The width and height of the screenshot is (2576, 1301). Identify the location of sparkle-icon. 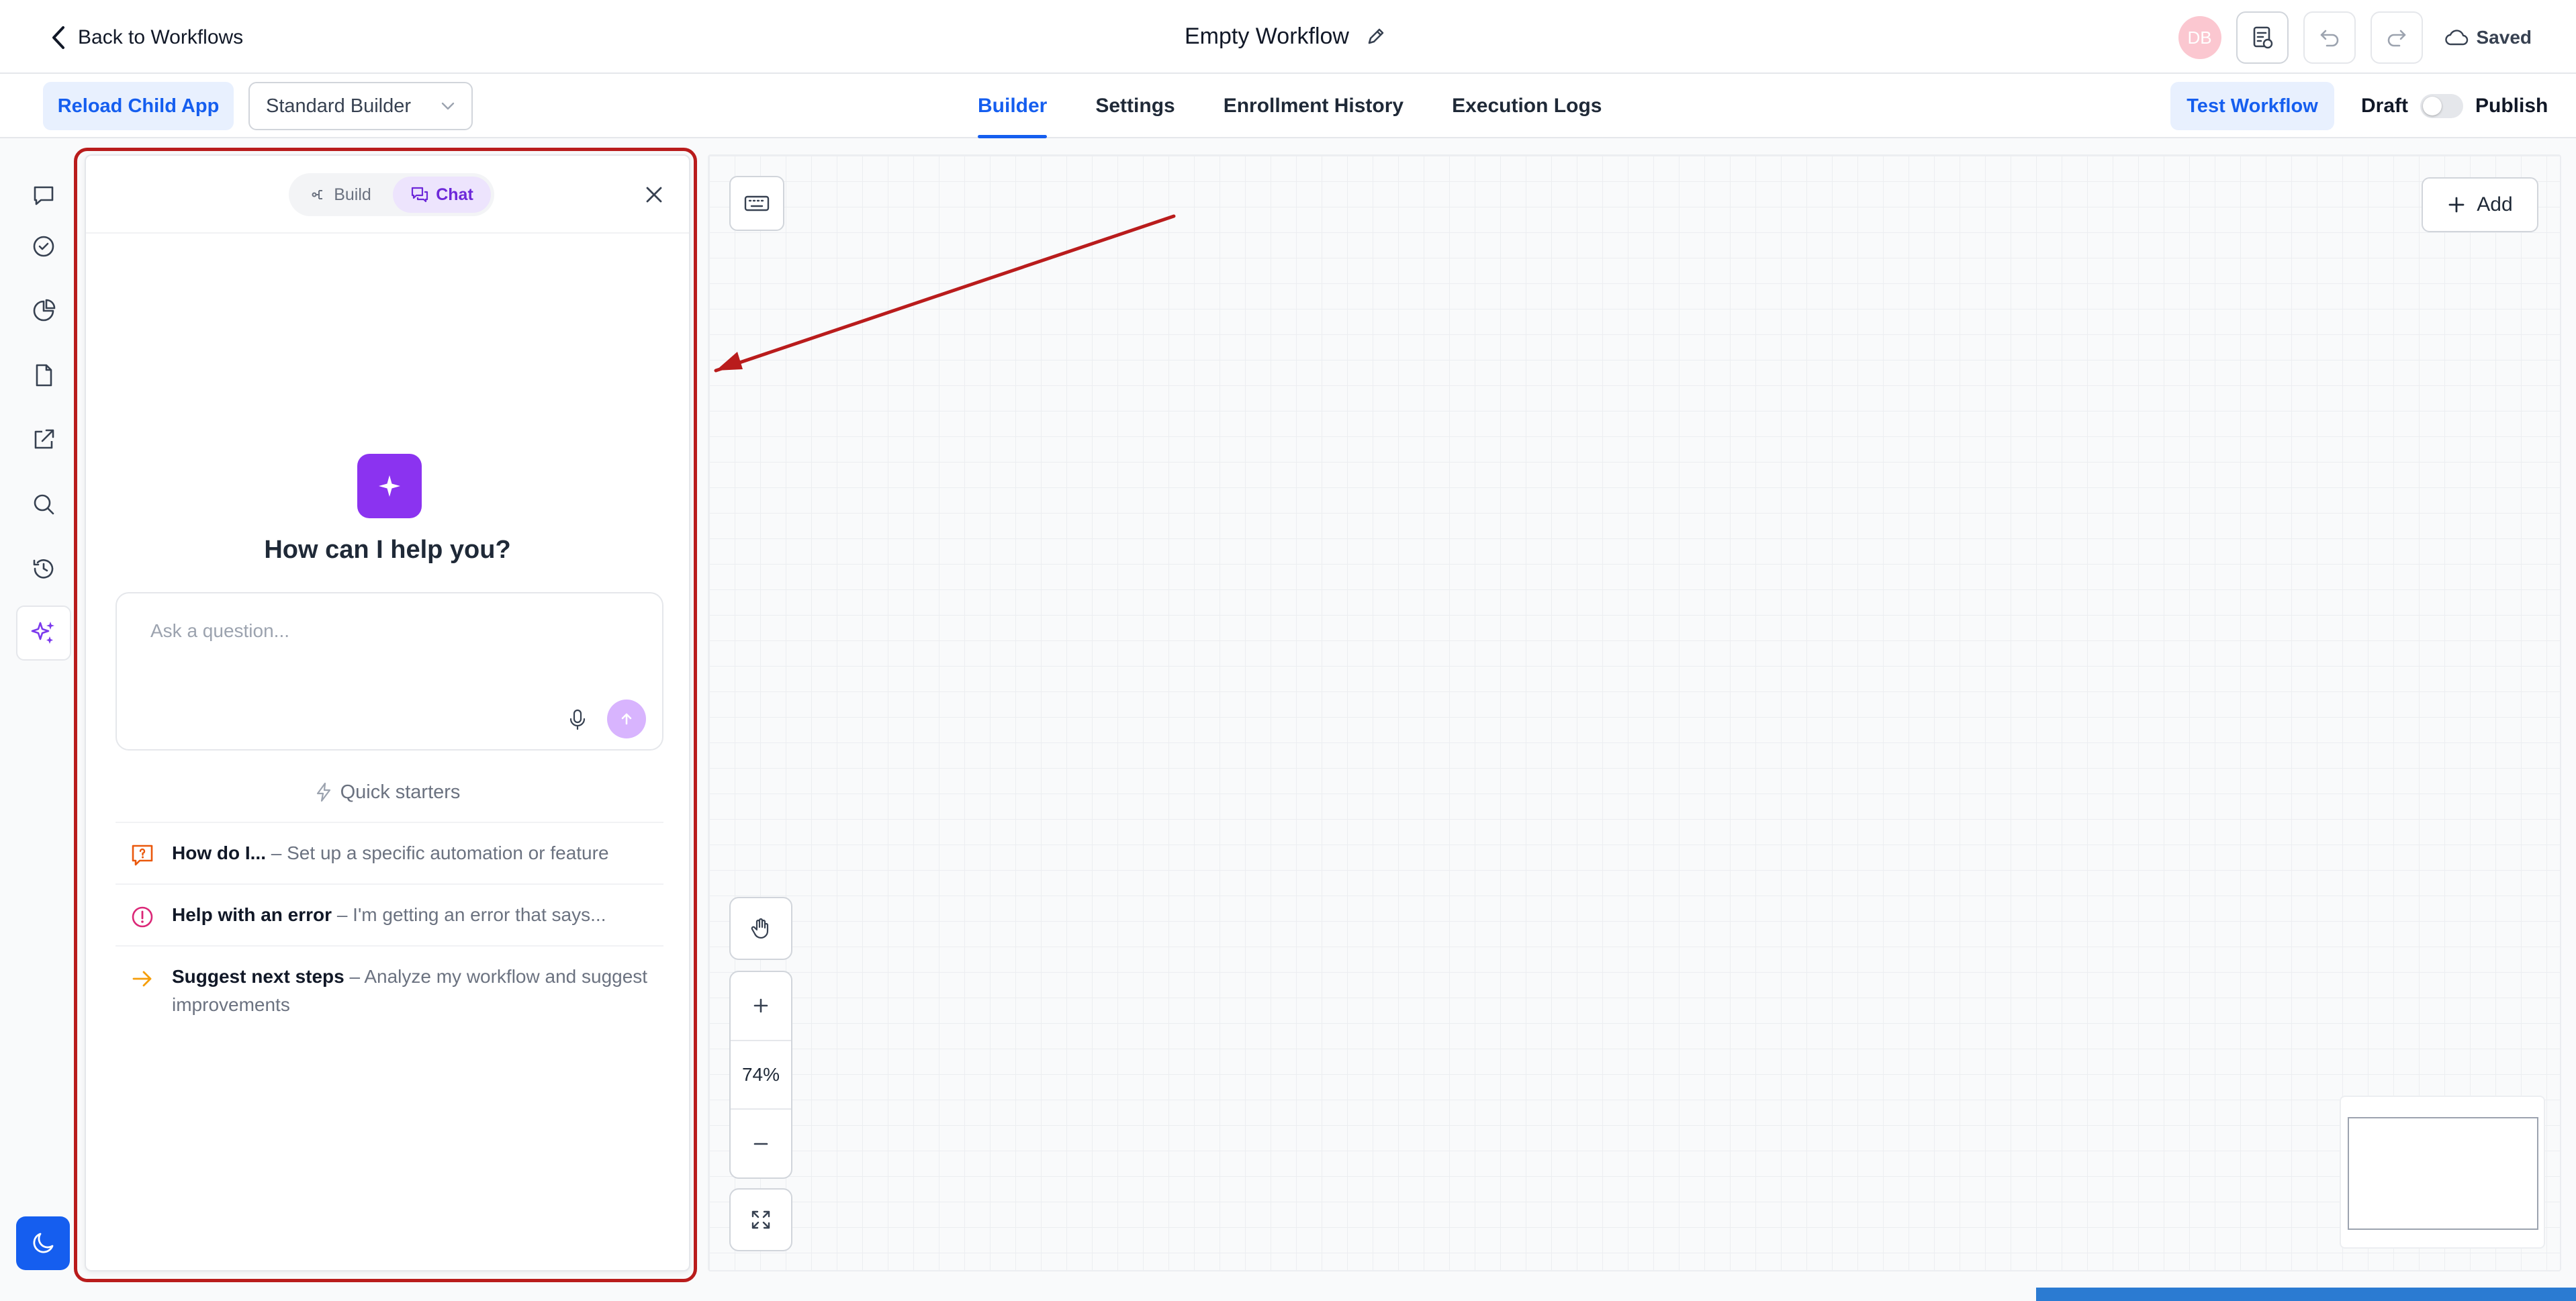
(44, 633).